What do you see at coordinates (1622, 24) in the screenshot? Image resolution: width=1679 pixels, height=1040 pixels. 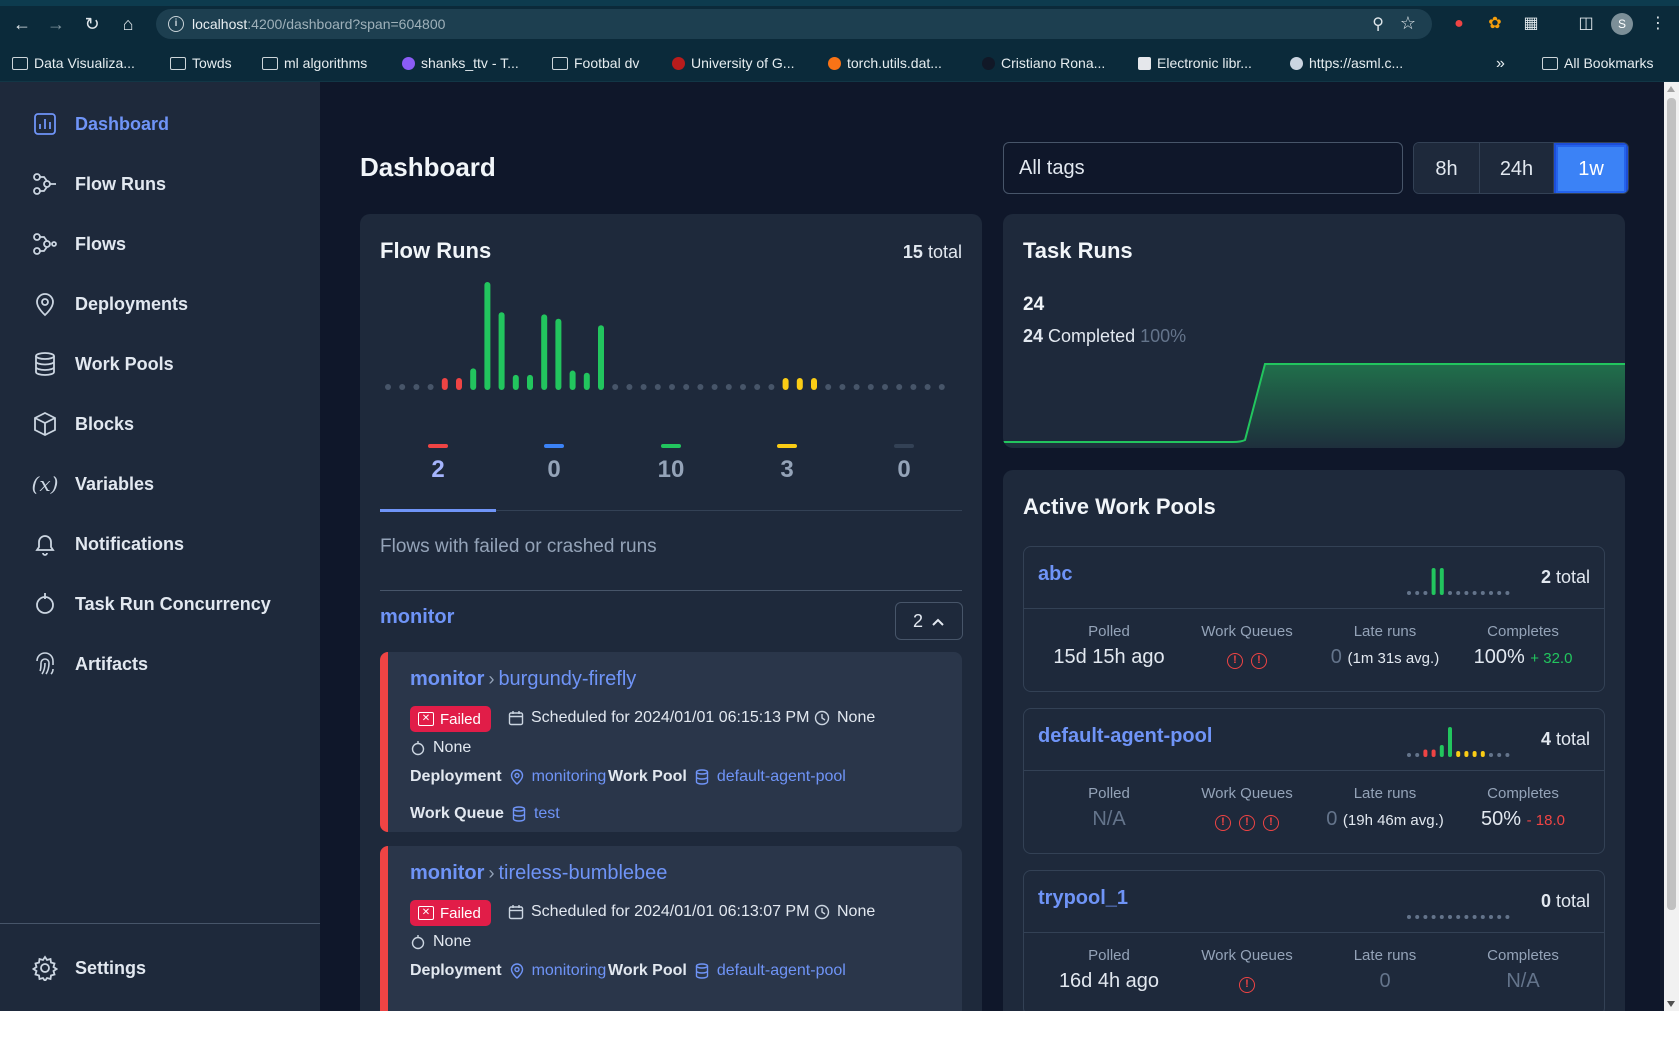 I see `profile-avatar: S` at bounding box center [1622, 24].